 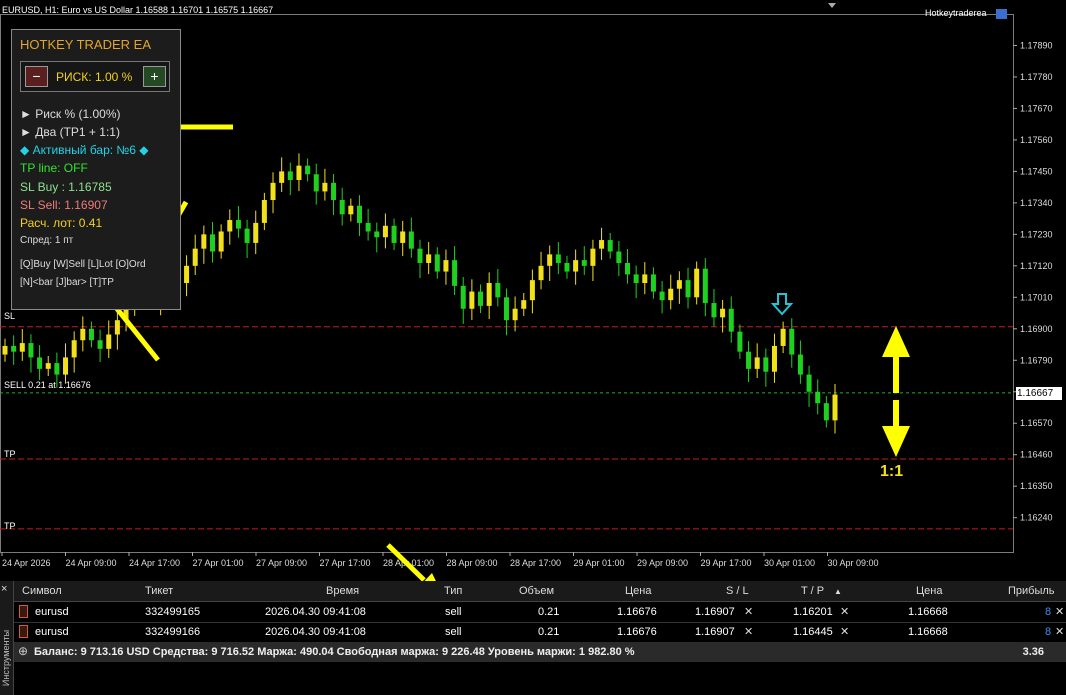 What do you see at coordinates (1048, 612) in the screenshot?
I see `cell-profit: 8` at bounding box center [1048, 612].